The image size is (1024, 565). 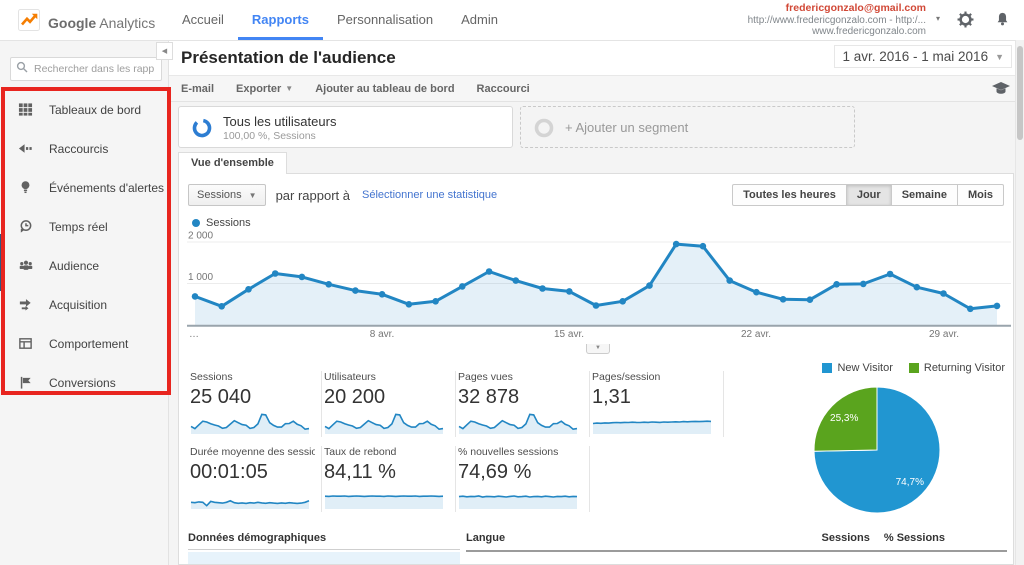 I want to click on svg-text: 25,3%, so click(x=844, y=418).